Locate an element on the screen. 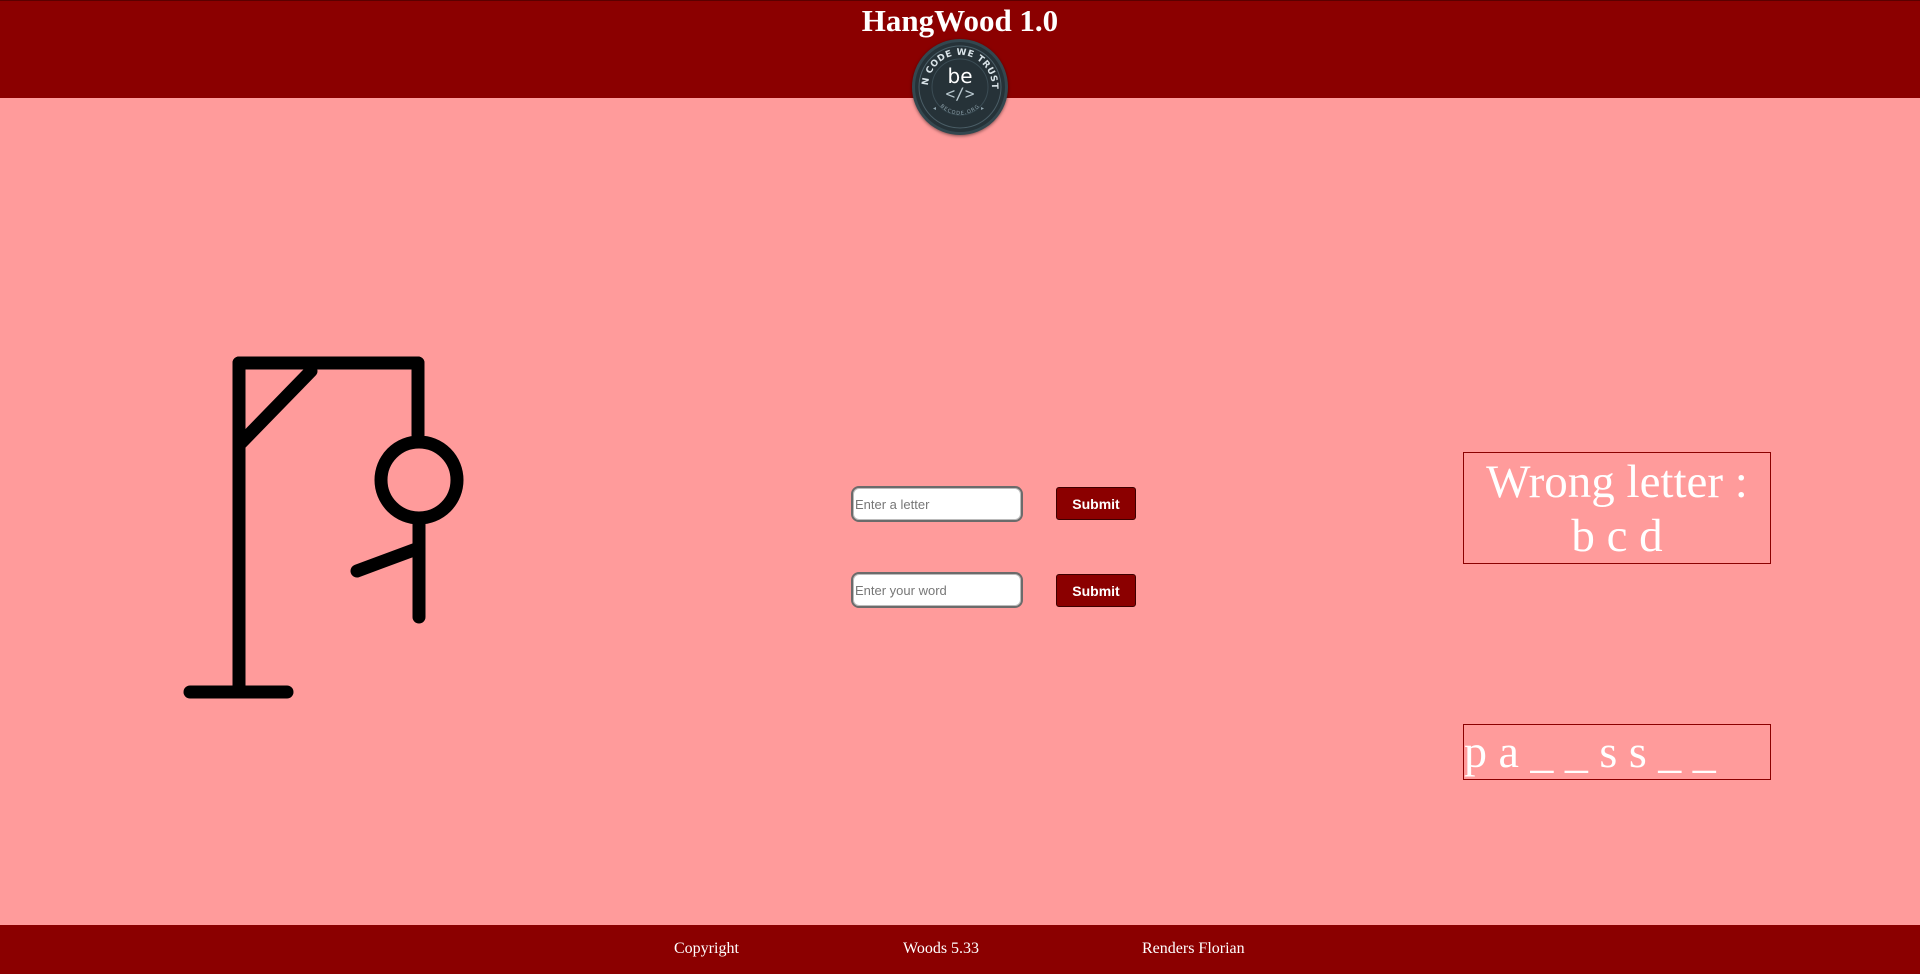  hangman-left-arm is located at coordinates (388, 559).